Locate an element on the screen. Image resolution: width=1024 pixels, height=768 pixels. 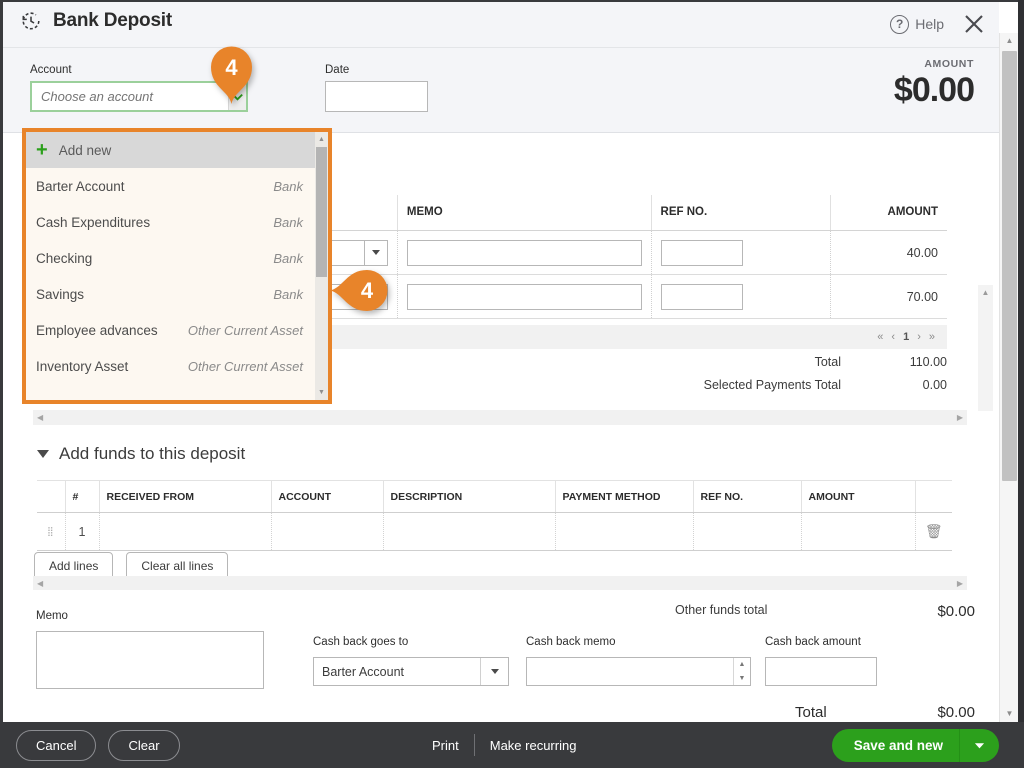
spinner-control: ▲ ▼ is located at coordinates (741, 671).